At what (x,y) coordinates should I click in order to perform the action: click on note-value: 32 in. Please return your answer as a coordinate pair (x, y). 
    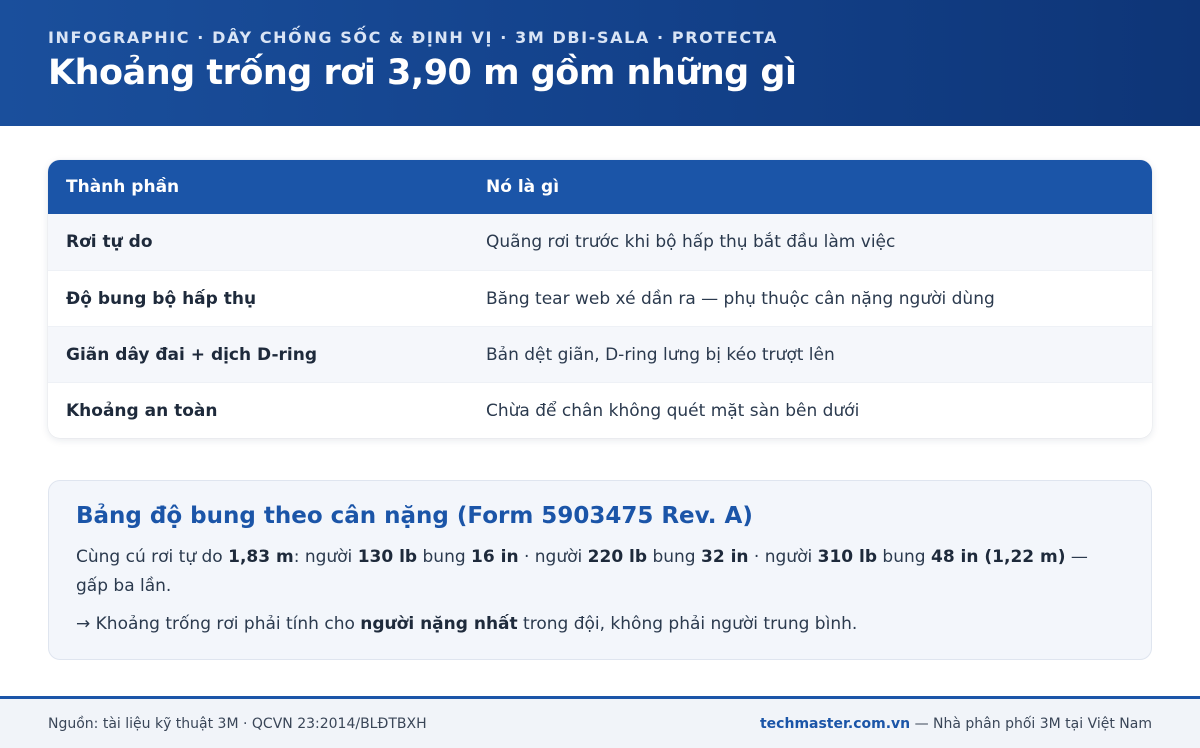
    Looking at the image, I should click on (725, 557).